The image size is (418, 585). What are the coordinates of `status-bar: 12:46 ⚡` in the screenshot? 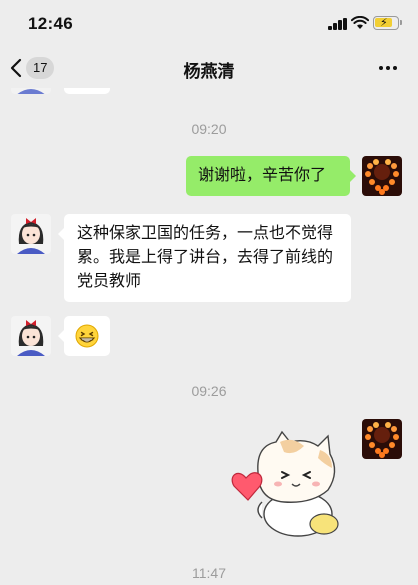 It's located at (209, 24).